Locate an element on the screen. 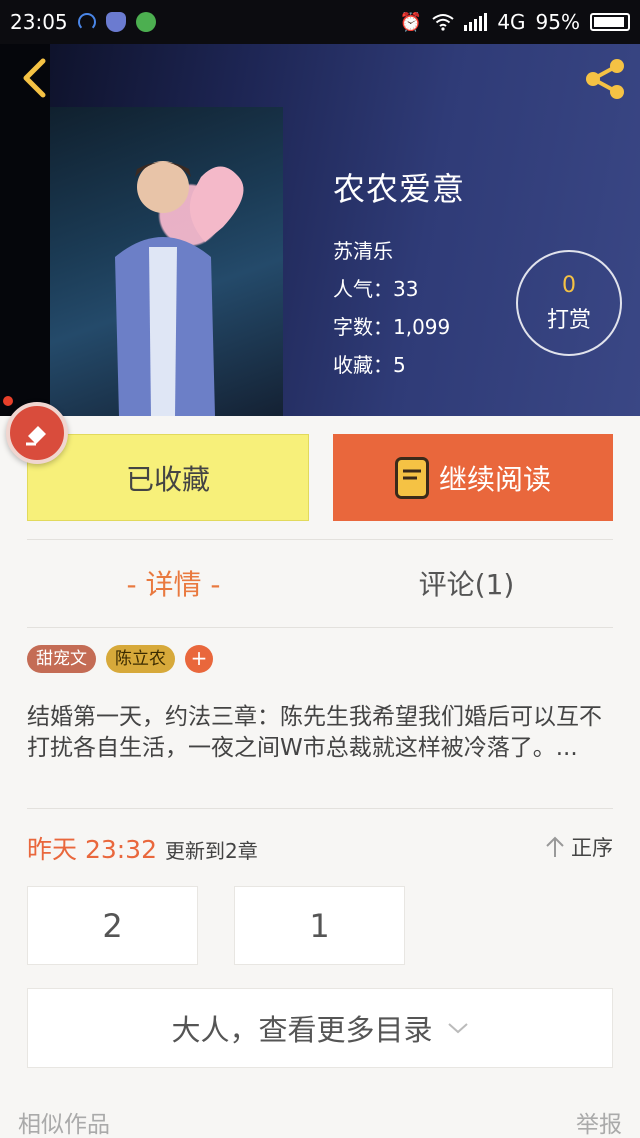  alarm-icon: ⏰ is located at coordinates (411, 22).